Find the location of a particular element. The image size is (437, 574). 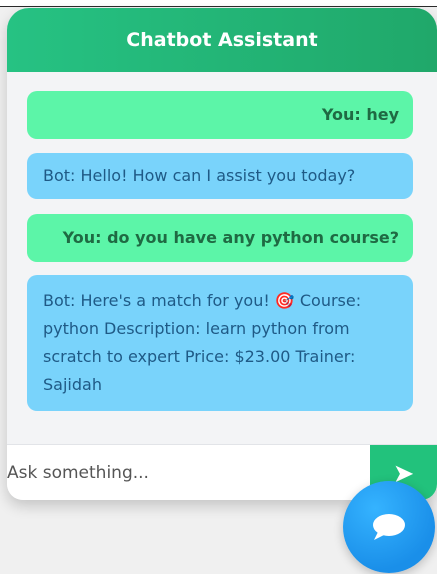

chat-bubble-icon is located at coordinates (389, 527).